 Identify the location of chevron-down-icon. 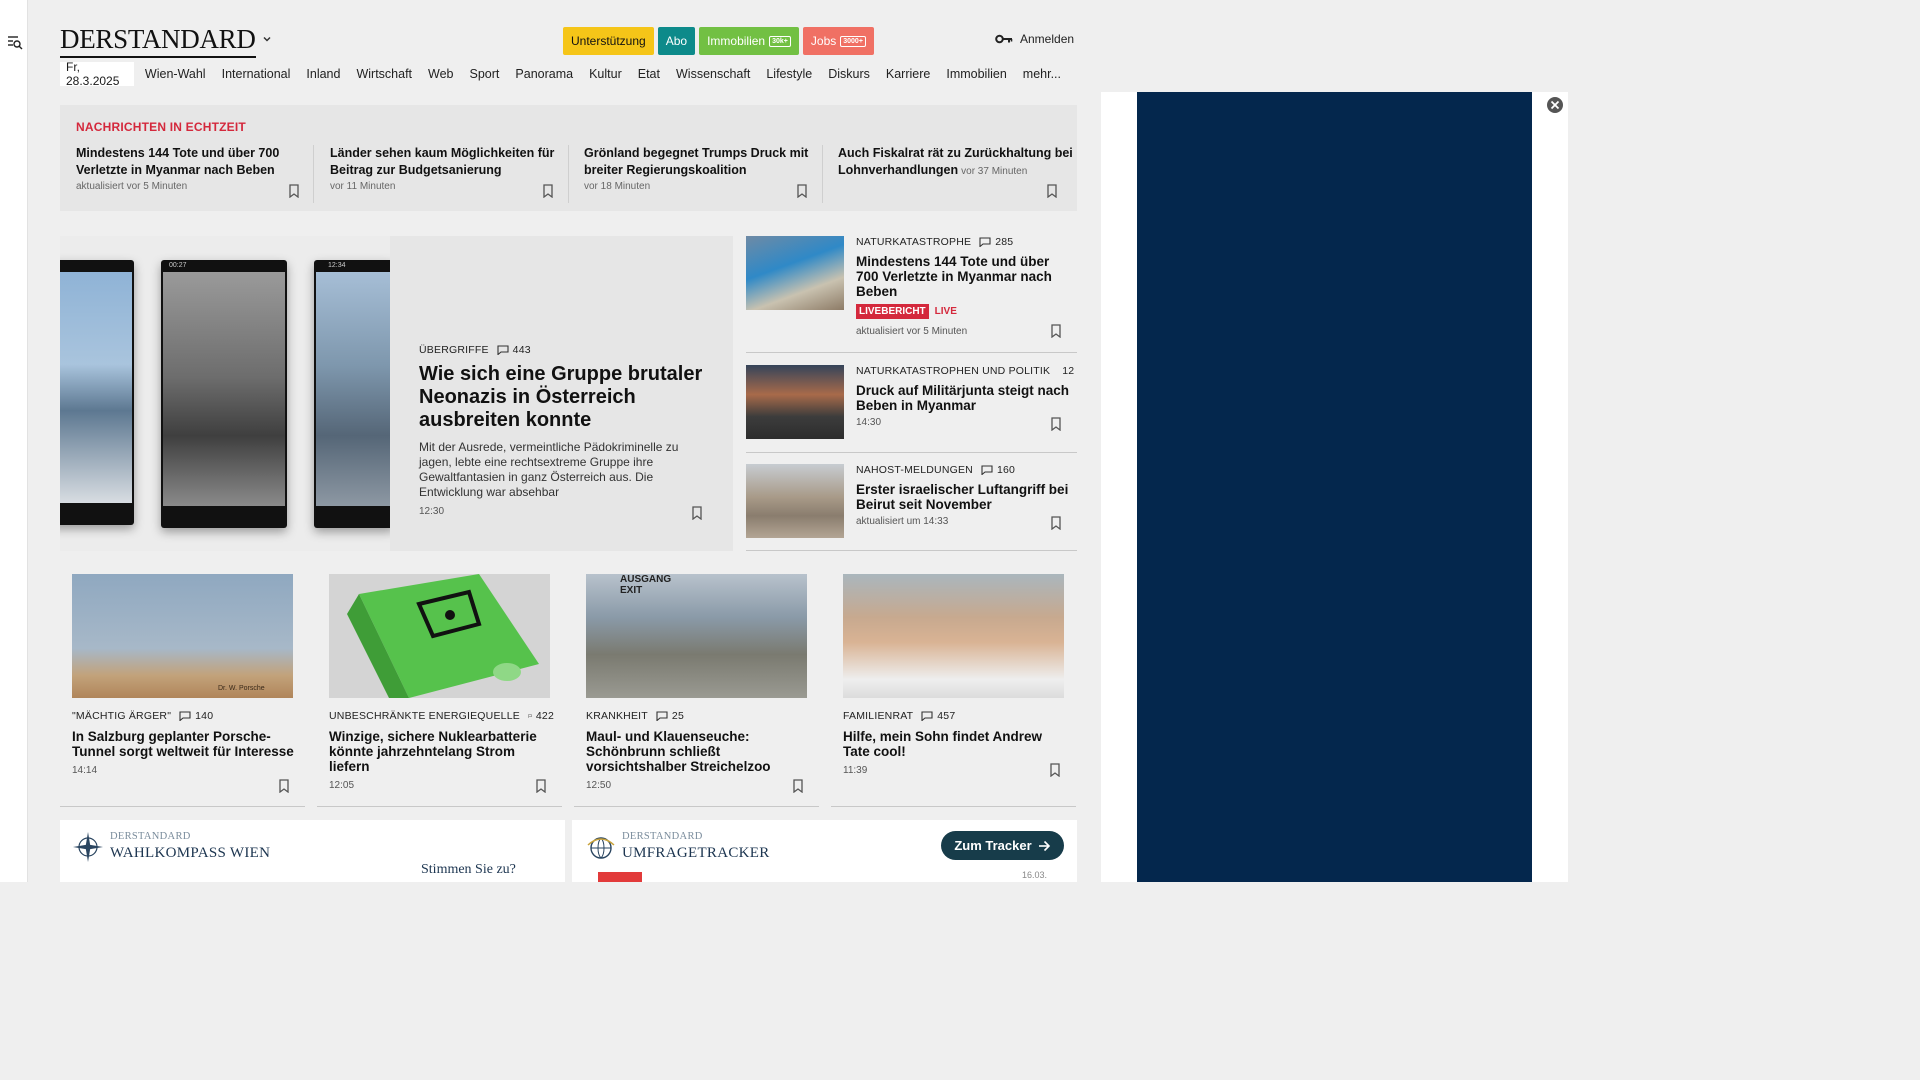
(267, 39).